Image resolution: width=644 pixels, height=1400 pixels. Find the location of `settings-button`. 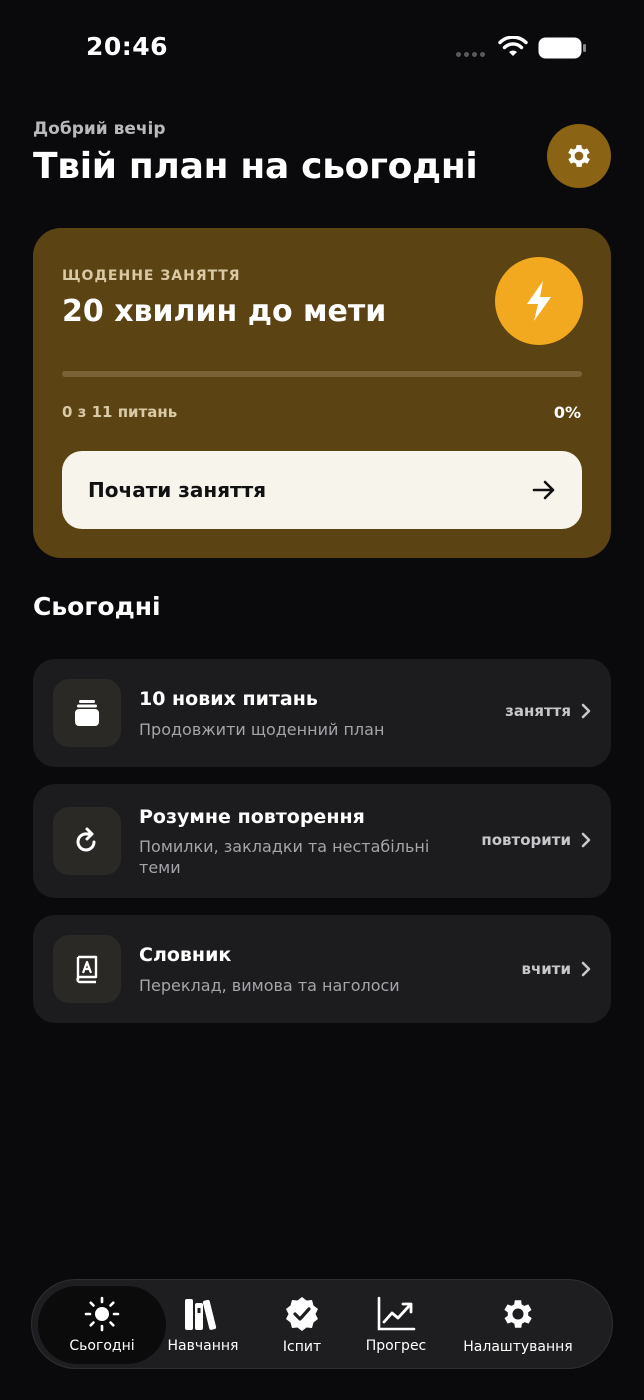

settings-button is located at coordinates (579, 156).